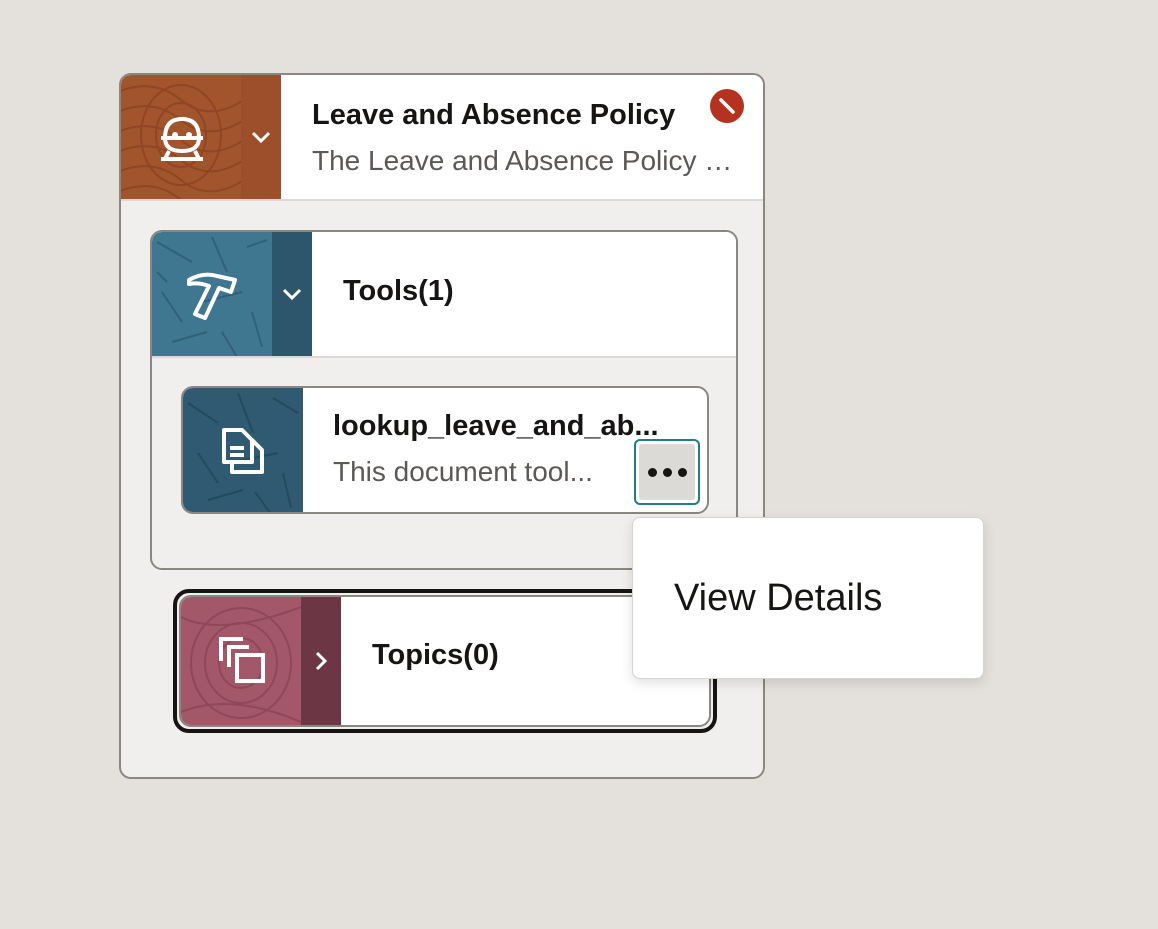  I want to click on tools-tile, so click(212, 294).